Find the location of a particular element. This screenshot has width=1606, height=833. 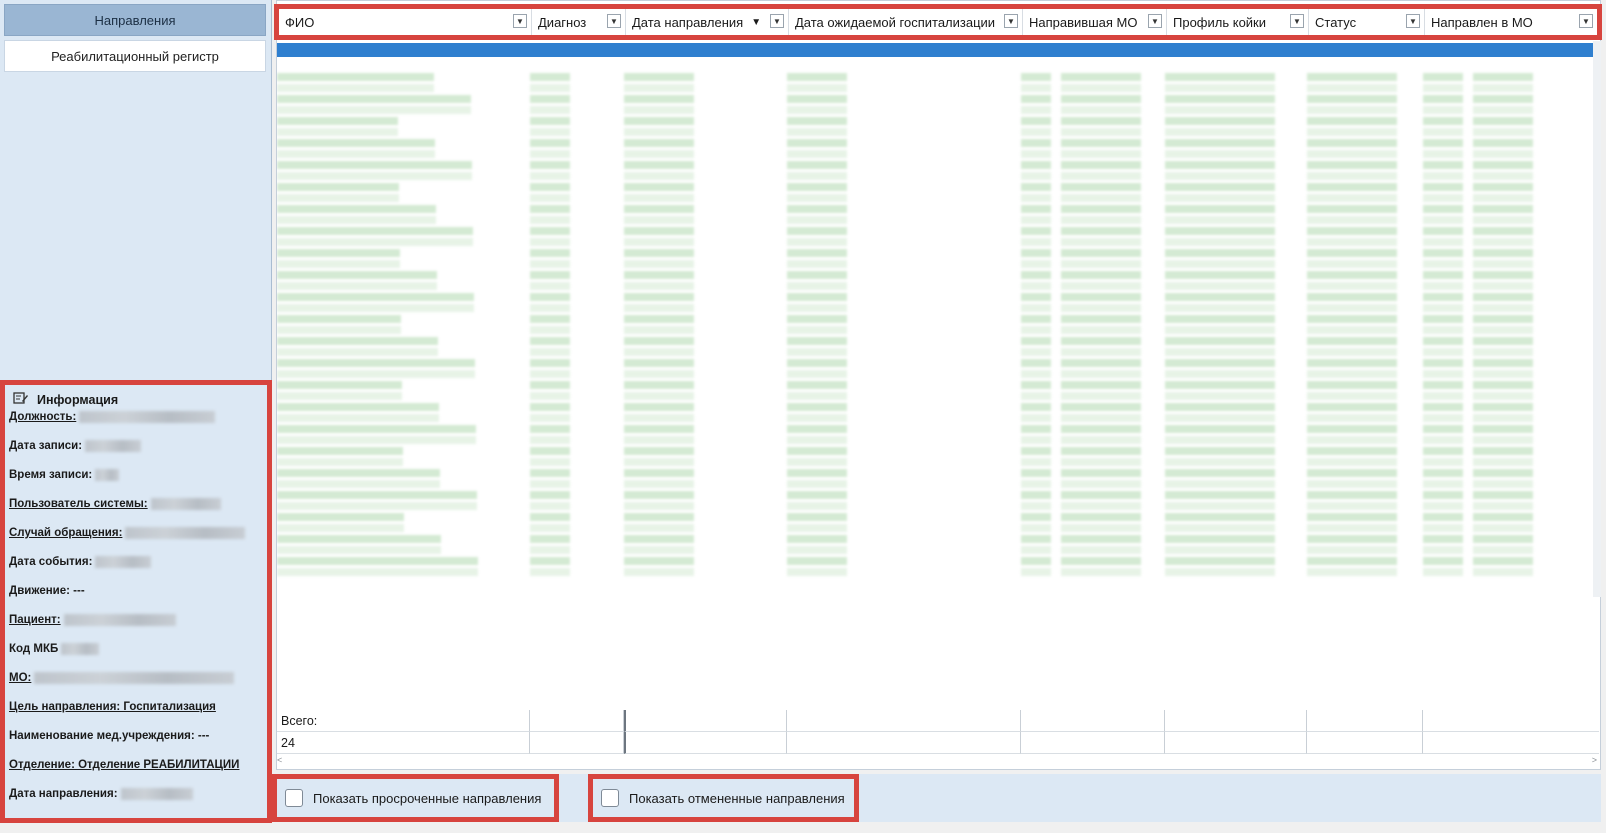

column-filter-referring-mo-icon: ▼ is located at coordinates (1155, 21).